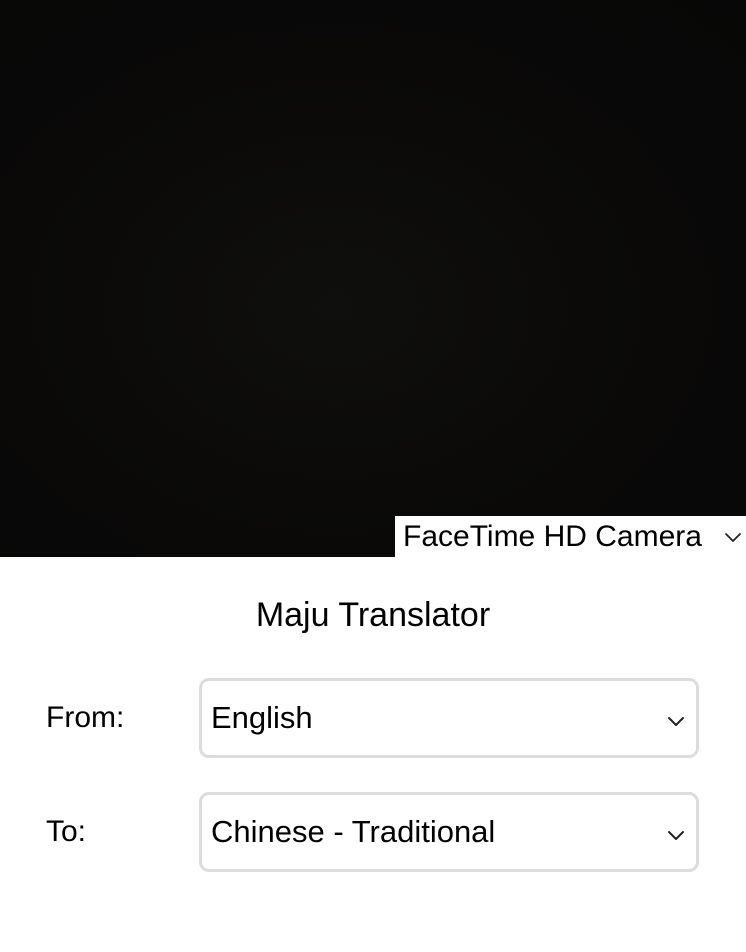 This screenshot has height=952, width=746. What do you see at coordinates (262, 717) in the screenshot?
I see `from-language-value: English` at bounding box center [262, 717].